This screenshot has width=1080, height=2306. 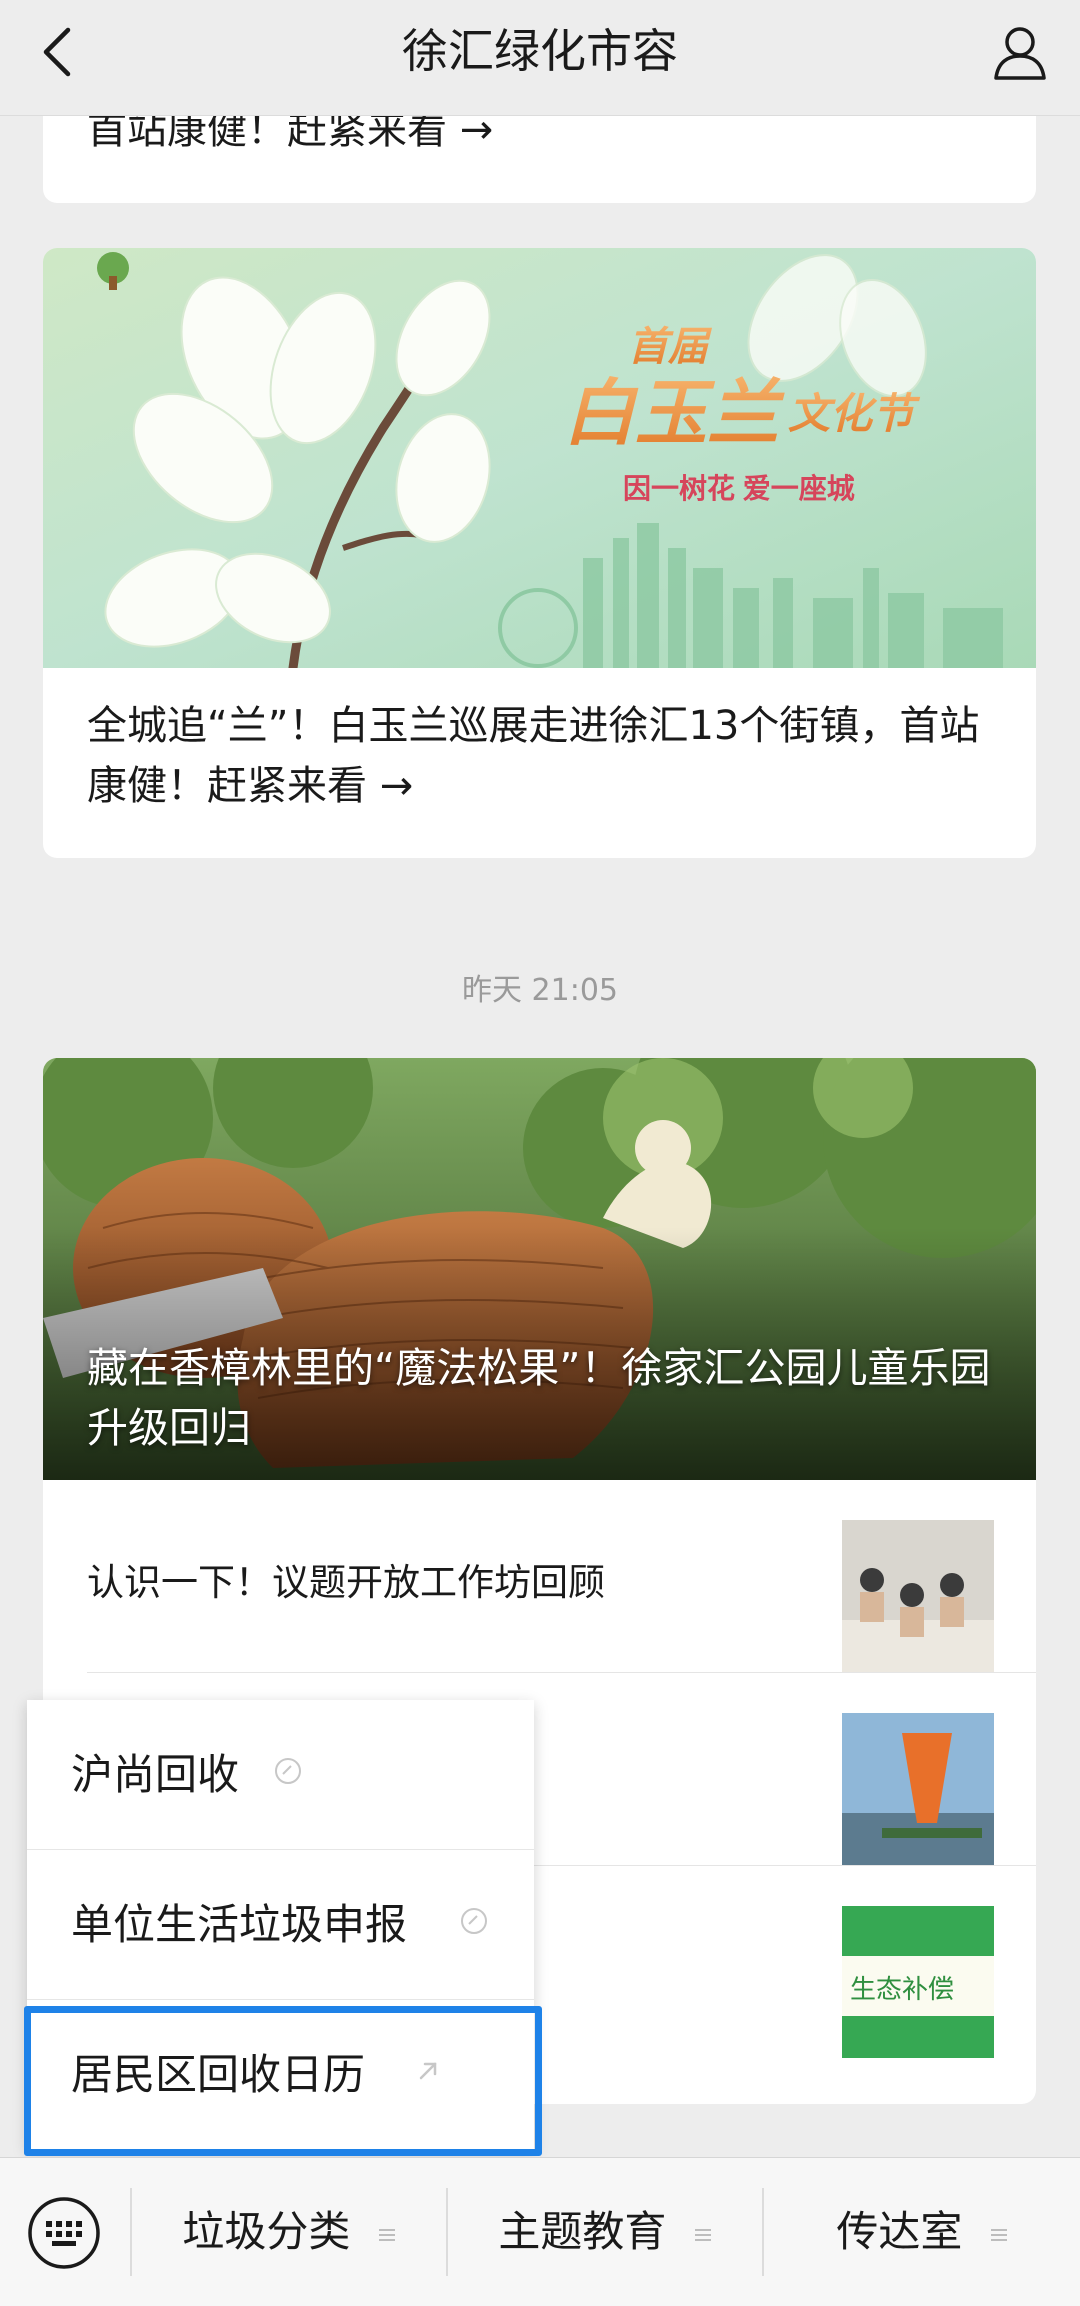 What do you see at coordinates (283, 2081) in the screenshot?
I see `selected-menu-highlight` at bounding box center [283, 2081].